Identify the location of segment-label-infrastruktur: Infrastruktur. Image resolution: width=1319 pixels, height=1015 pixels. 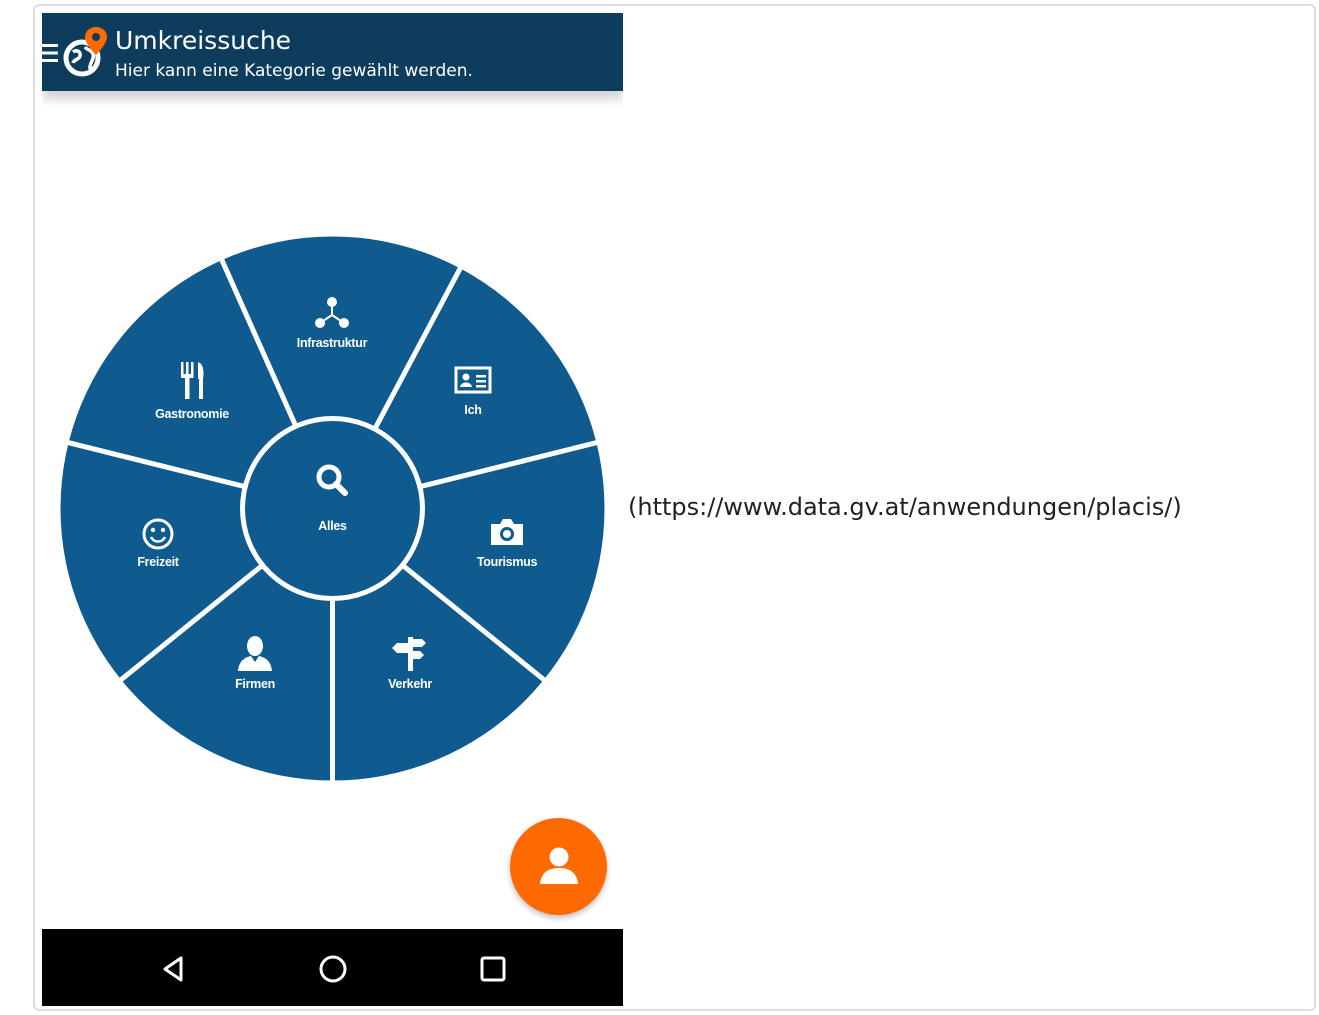
(332, 343).